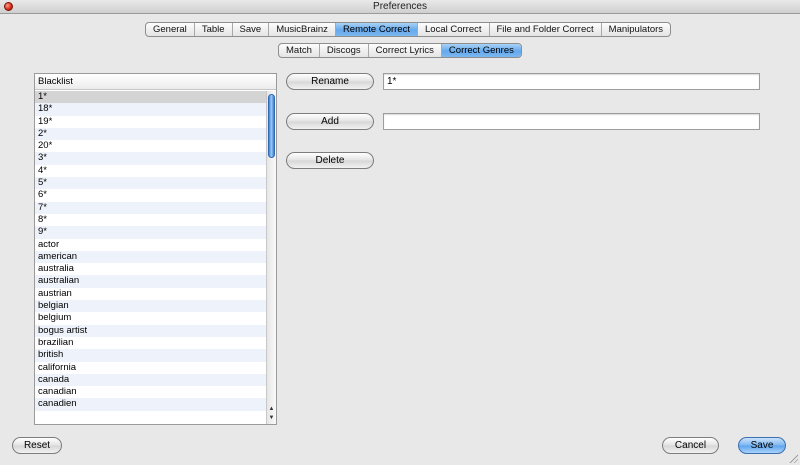 Image resolution: width=800 pixels, height=465 pixels. I want to click on arrow-up-icon: ▲, so click(271, 409).